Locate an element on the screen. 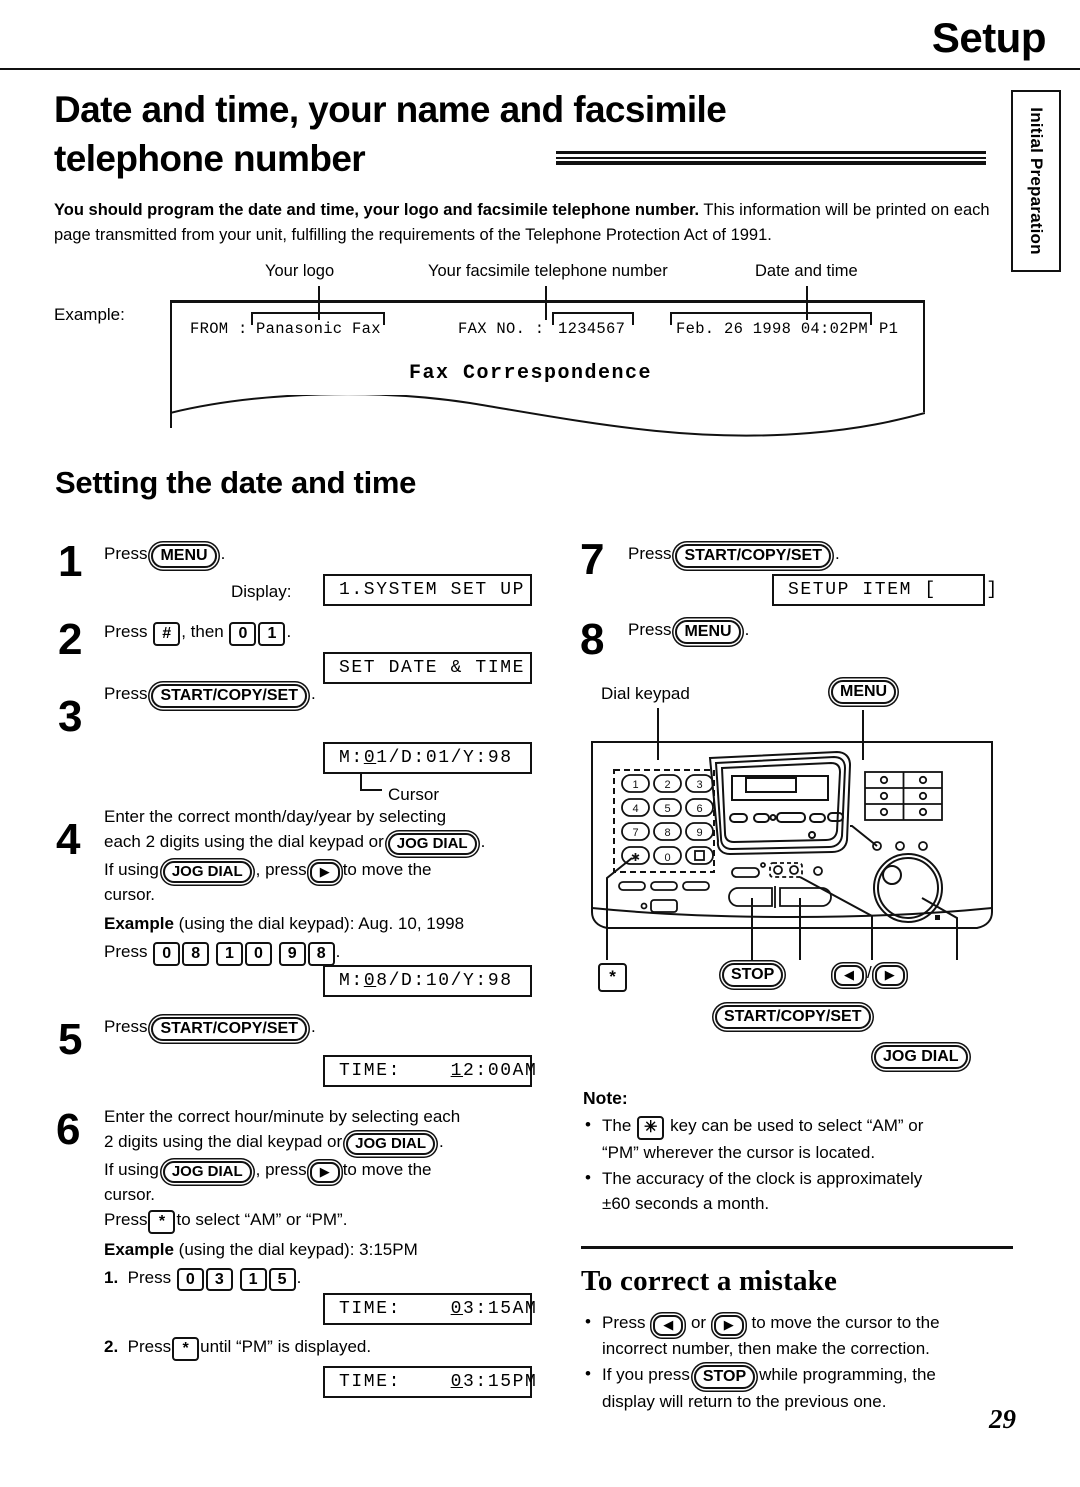 The image size is (1080, 1487). numeric-key-0c: 0 is located at coordinates (190, 1279).